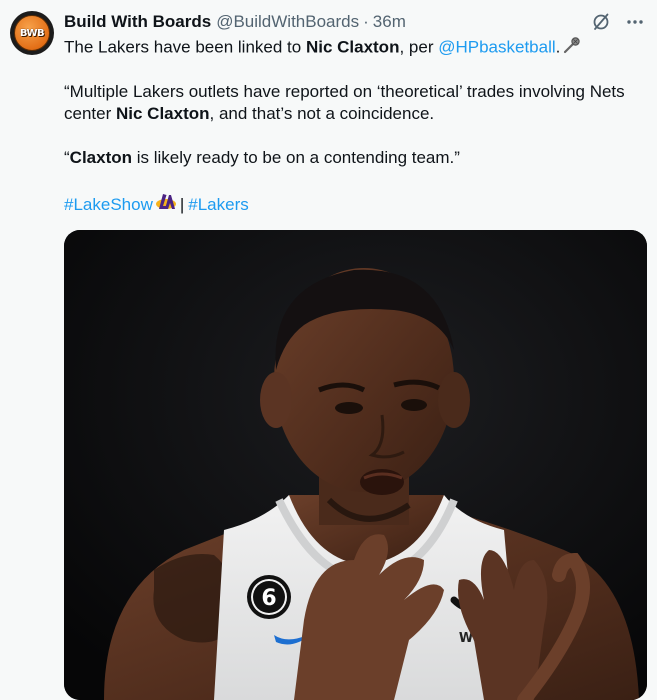 This screenshot has width=657, height=700. I want to click on avatar-text: BWB, so click(32, 33).